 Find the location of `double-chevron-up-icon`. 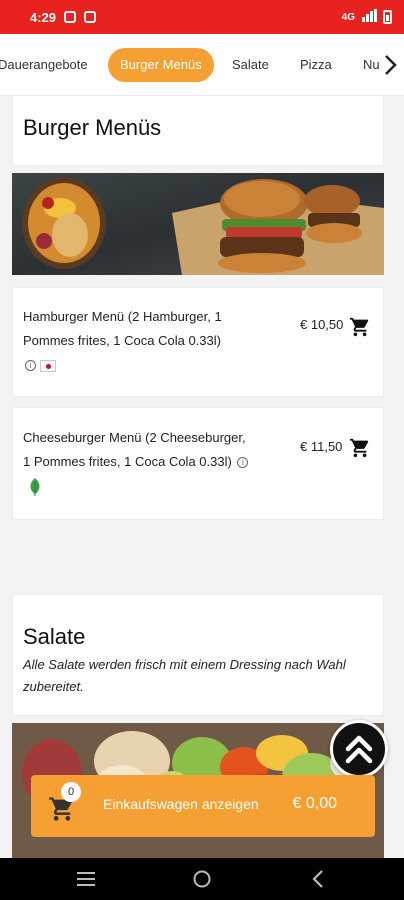

double-chevron-up-icon is located at coordinates (359, 749).